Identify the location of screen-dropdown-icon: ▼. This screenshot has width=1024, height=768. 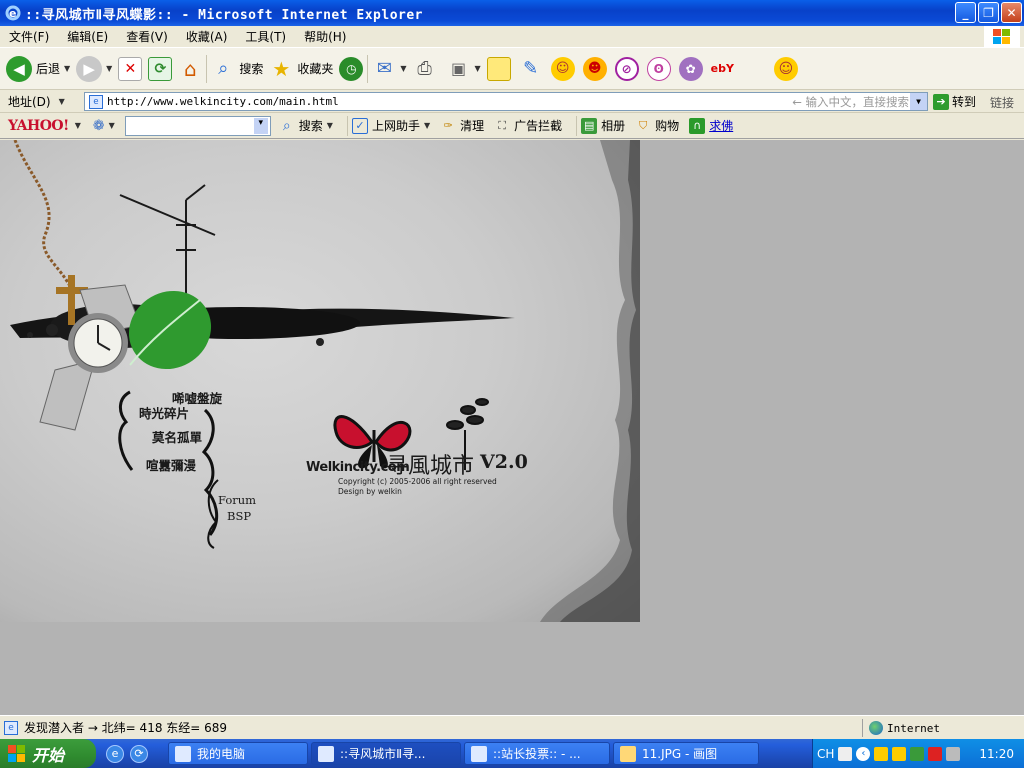
(478, 68).